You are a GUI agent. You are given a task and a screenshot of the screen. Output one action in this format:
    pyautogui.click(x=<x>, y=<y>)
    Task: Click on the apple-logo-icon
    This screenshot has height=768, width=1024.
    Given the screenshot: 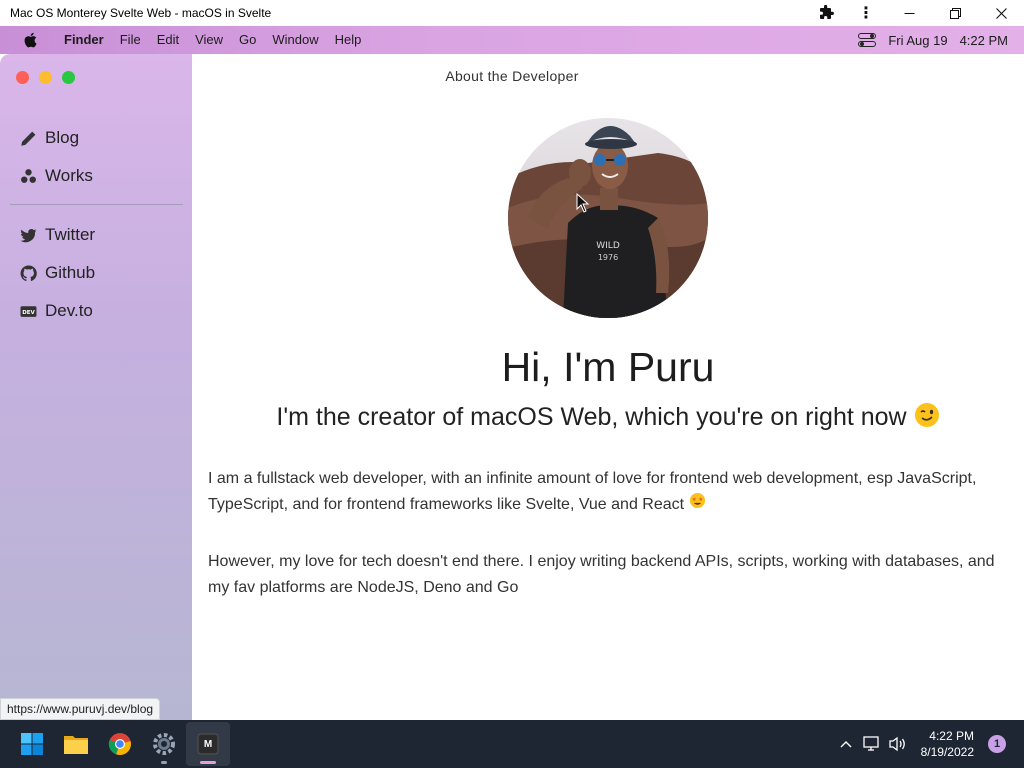 What is the action you would take?
    pyautogui.click(x=30, y=40)
    